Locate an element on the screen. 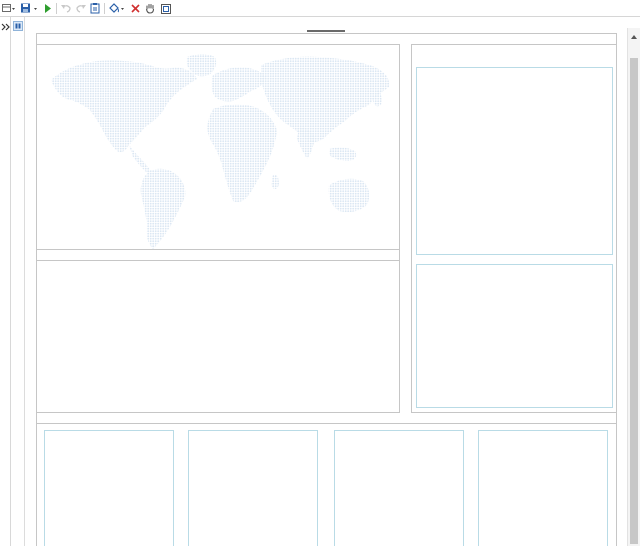 The height and width of the screenshot is (546, 640). clipboard-icon is located at coordinates (95, 8).